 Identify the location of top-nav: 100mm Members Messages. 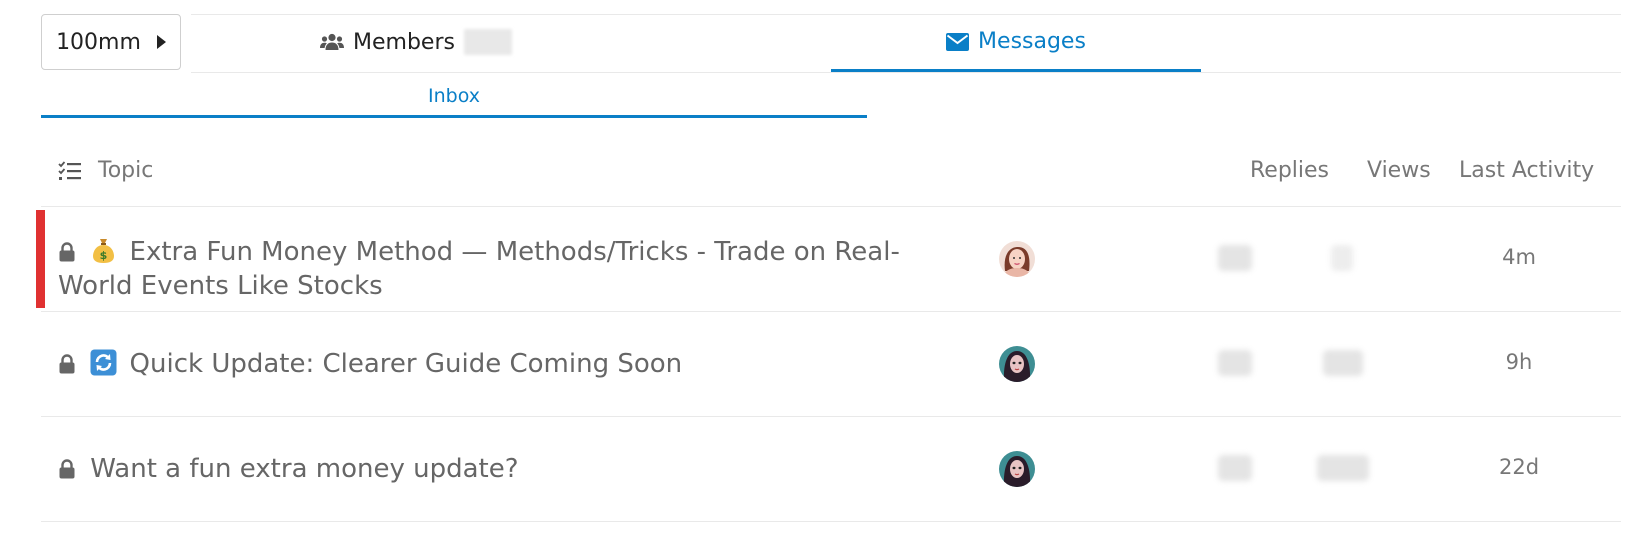
(831, 43).